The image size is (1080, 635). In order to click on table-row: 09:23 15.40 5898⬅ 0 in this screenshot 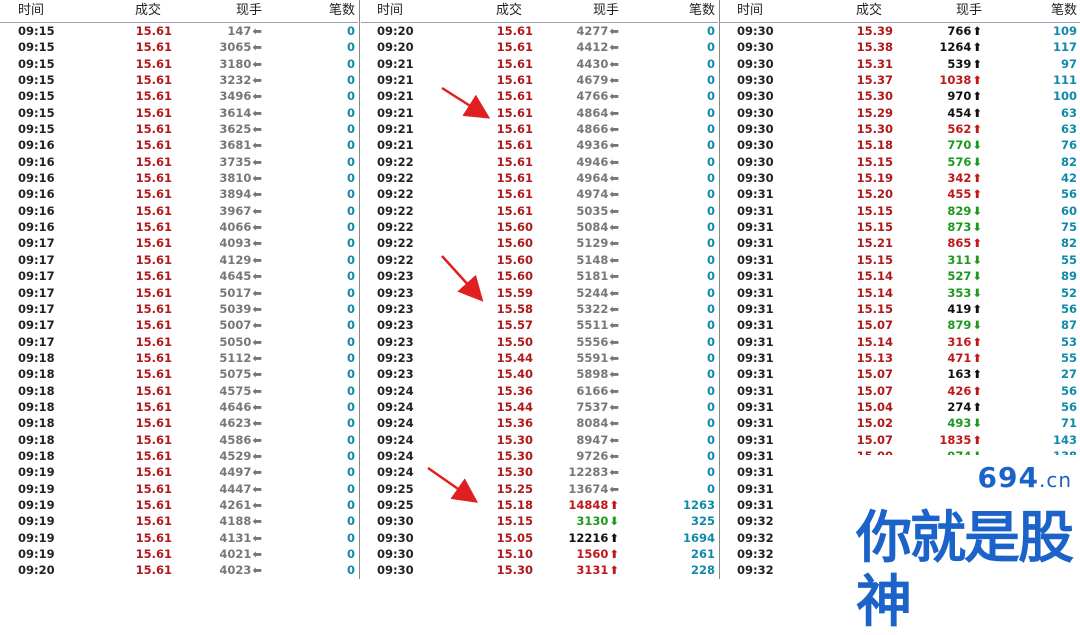, I will do `click(539, 374)`.